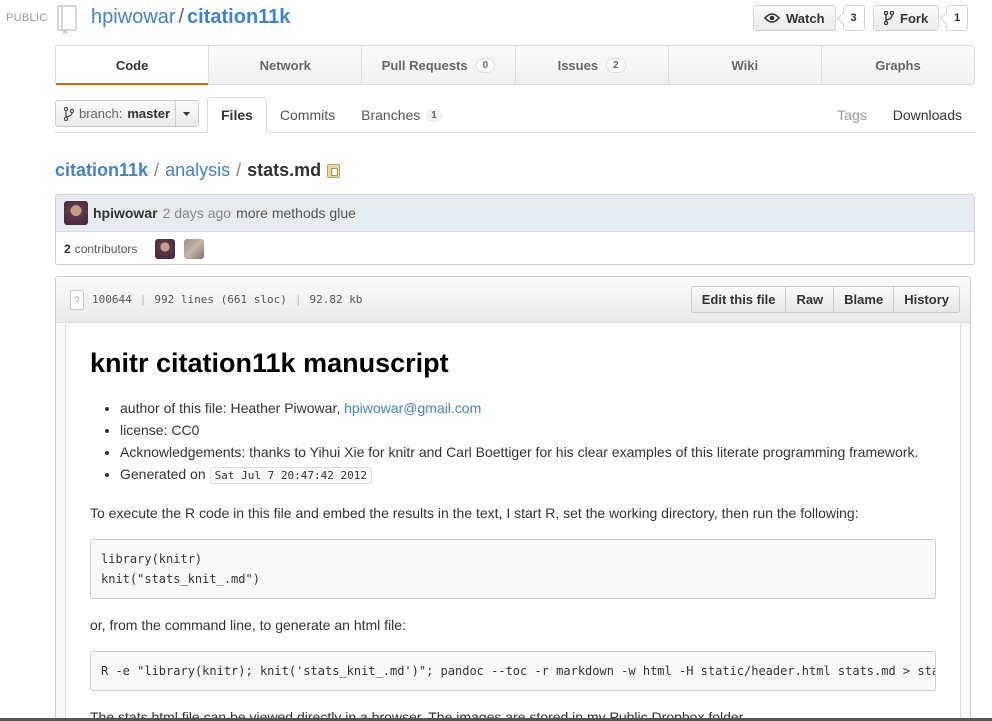  What do you see at coordinates (914, 18) in the screenshot?
I see `fork-label: Fork` at bounding box center [914, 18].